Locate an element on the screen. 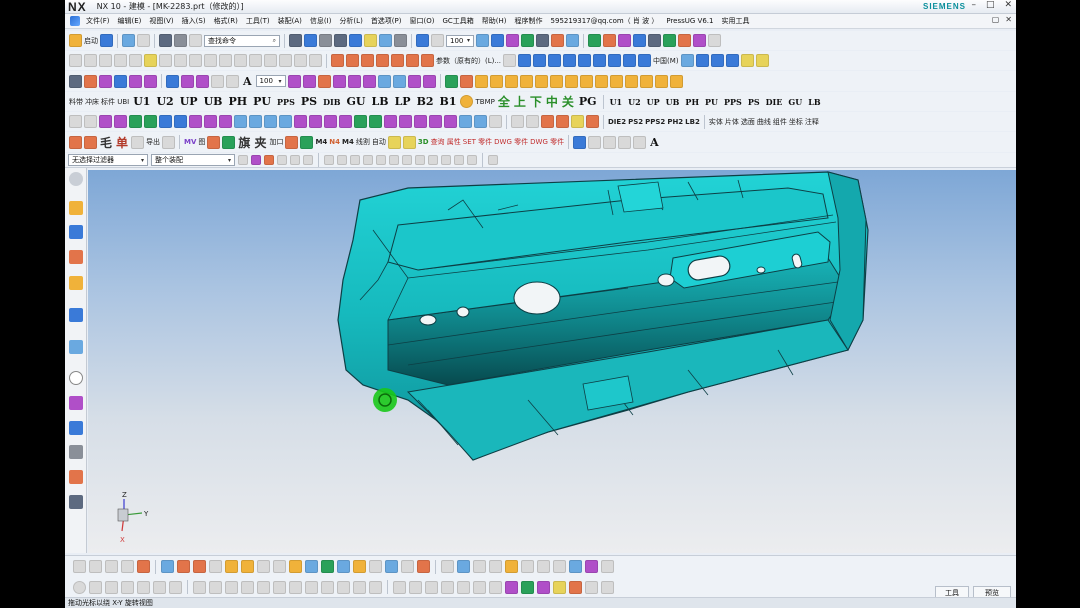  sketch-g-icon is located at coordinates (199, 587).